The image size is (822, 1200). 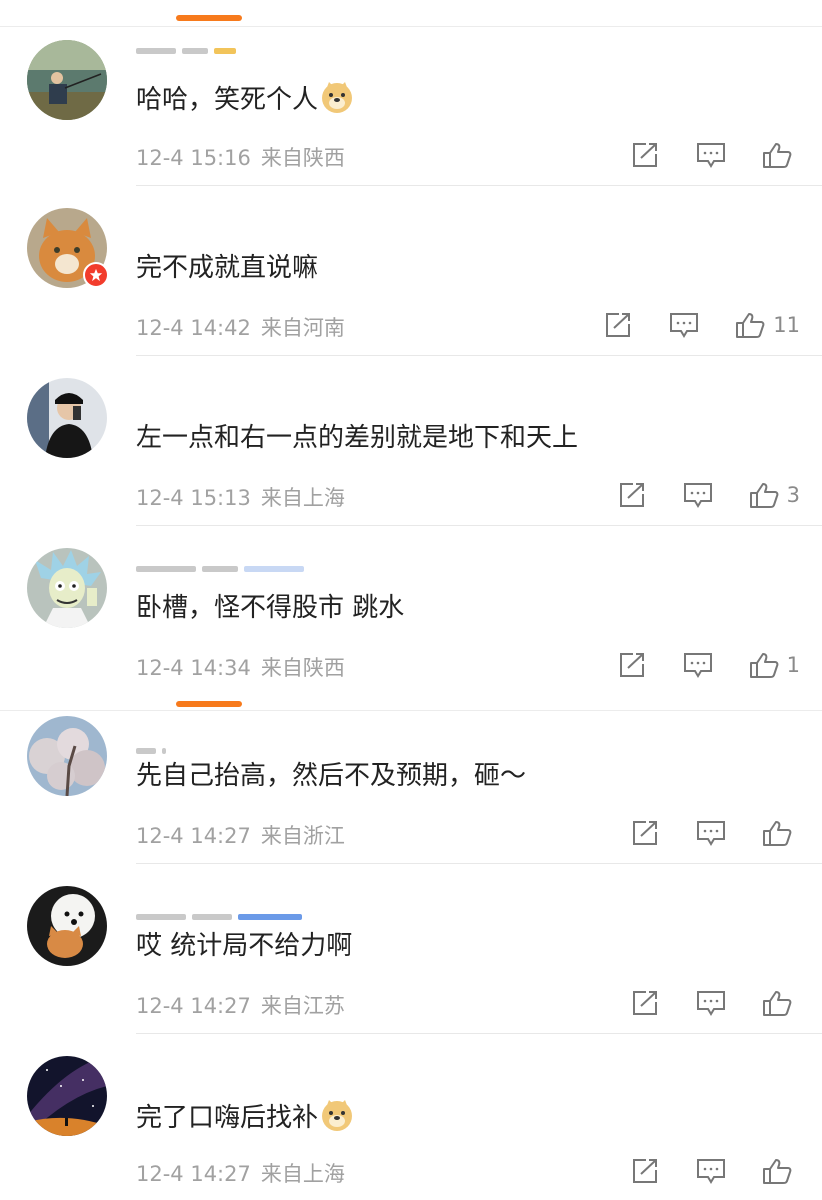 What do you see at coordinates (193, 498) in the screenshot?
I see `comment-time: 12-4 15:13` at bounding box center [193, 498].